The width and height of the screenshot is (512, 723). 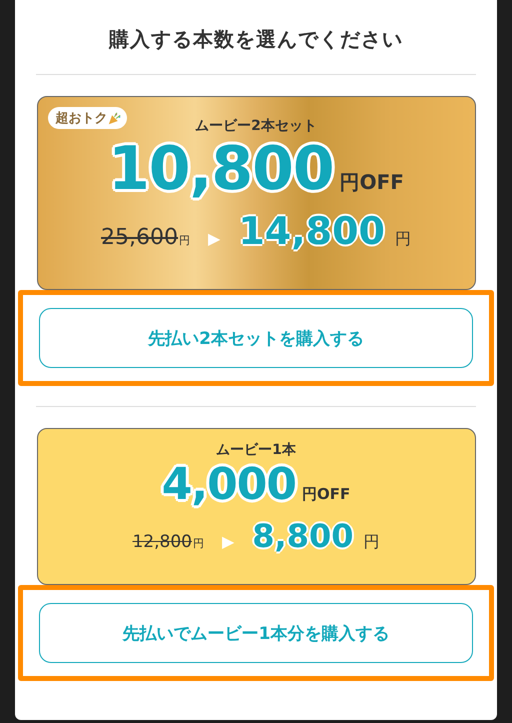 I want to click on discount-amount: 4,000, so click(x=229, y=485).